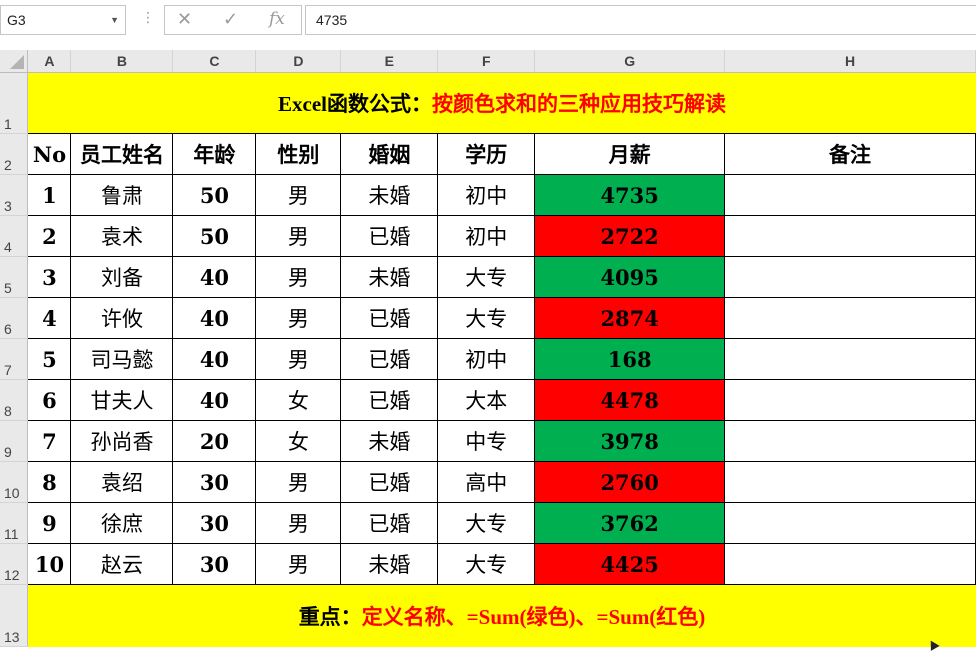 The width and height of the screenshot is (976, 651). What do you see at coordinates (14, 236) in the screenshot?
I see `row-header: 4` at bounding box center [14, 236].